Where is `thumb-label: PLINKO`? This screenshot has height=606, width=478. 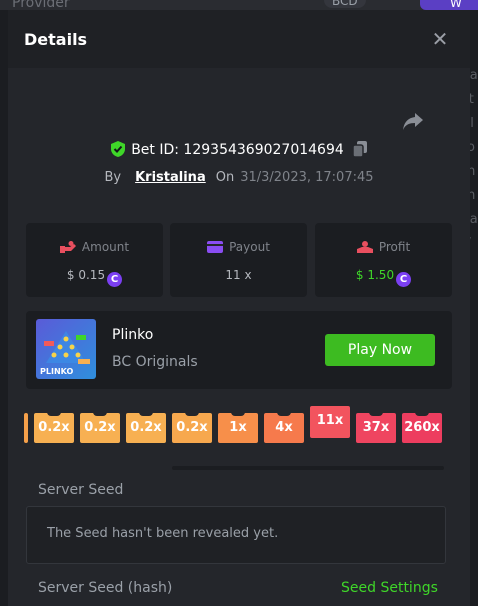 thumb-label: PLINKO is located at coordinates (57, 371).